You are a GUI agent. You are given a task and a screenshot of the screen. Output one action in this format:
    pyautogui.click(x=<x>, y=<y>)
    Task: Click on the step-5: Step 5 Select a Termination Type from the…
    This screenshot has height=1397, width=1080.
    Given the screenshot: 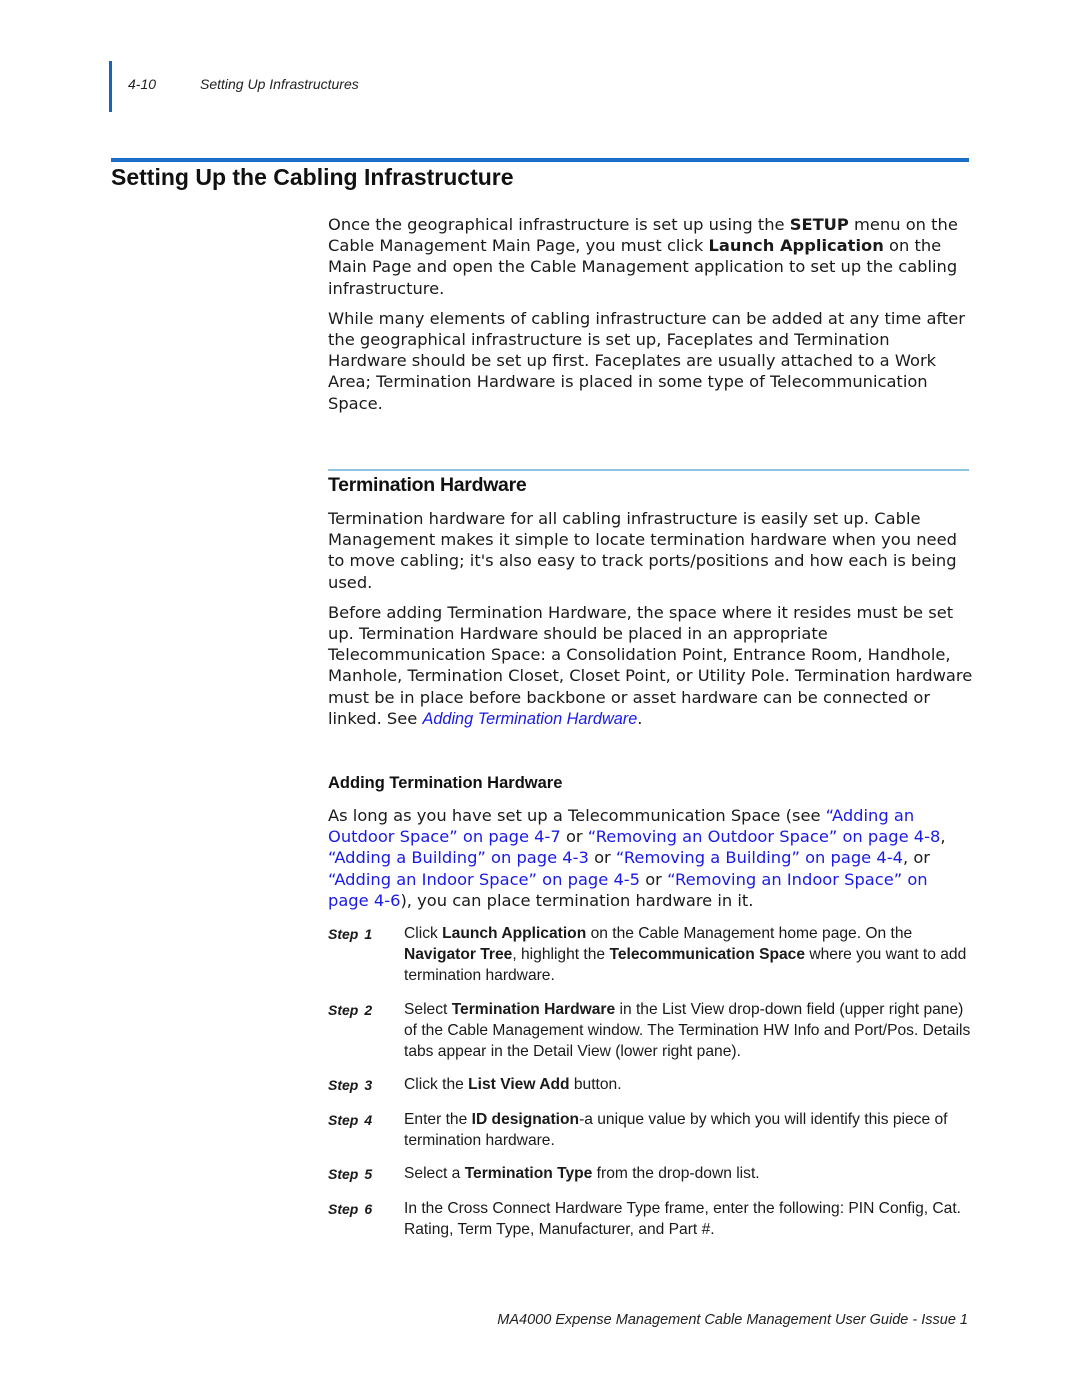 What is the action you would take?
    pyautogui.click(x=653, y=1174)
    